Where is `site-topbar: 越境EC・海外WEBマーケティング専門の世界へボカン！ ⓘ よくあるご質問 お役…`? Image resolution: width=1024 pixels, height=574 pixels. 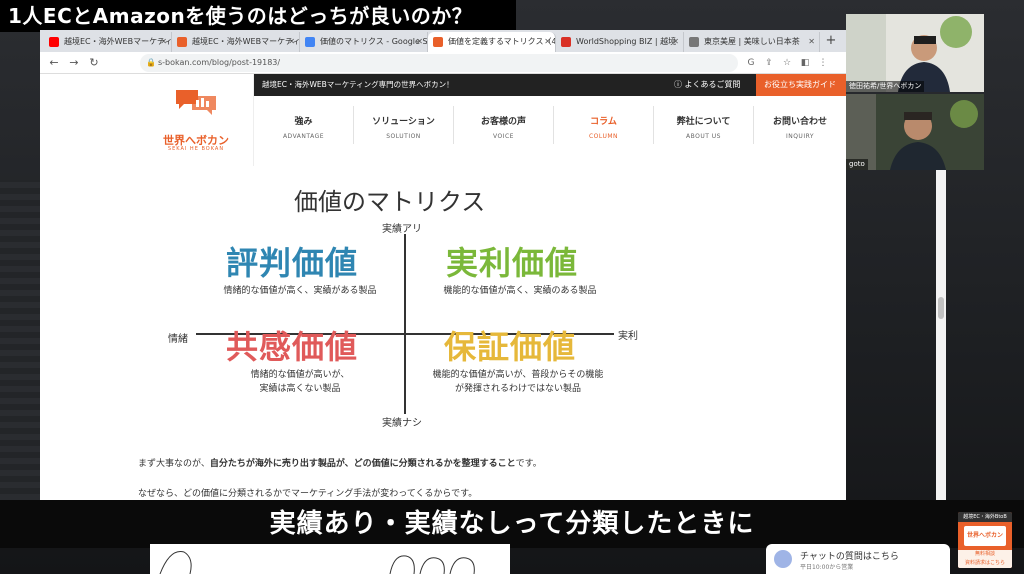 site-topbar: 越境EC・海外WEBマーケティング専門の世界へボカン！ ⓘ よくあるご質問 お役… is located at coordinates (550, 85).